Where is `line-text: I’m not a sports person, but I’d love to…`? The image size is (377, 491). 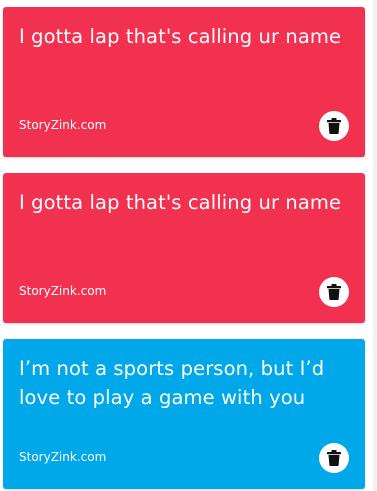
line-text: I’m not a sports person, but I’d love to… is located at coordinates (172, 383).